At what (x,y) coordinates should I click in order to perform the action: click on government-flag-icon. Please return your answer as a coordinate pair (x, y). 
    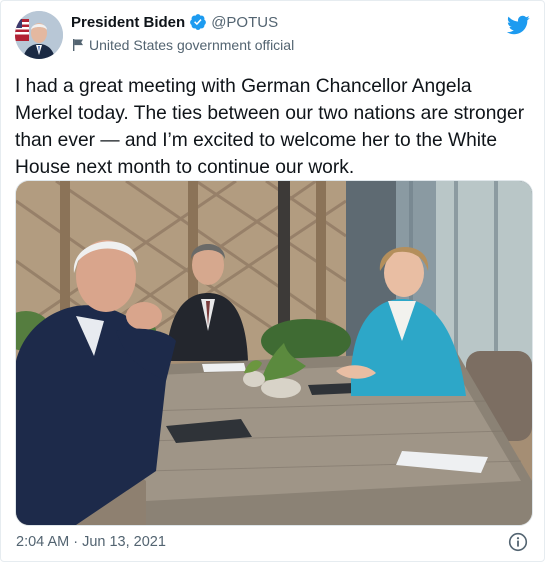
    Looking at the image, I should click on (78, 45).